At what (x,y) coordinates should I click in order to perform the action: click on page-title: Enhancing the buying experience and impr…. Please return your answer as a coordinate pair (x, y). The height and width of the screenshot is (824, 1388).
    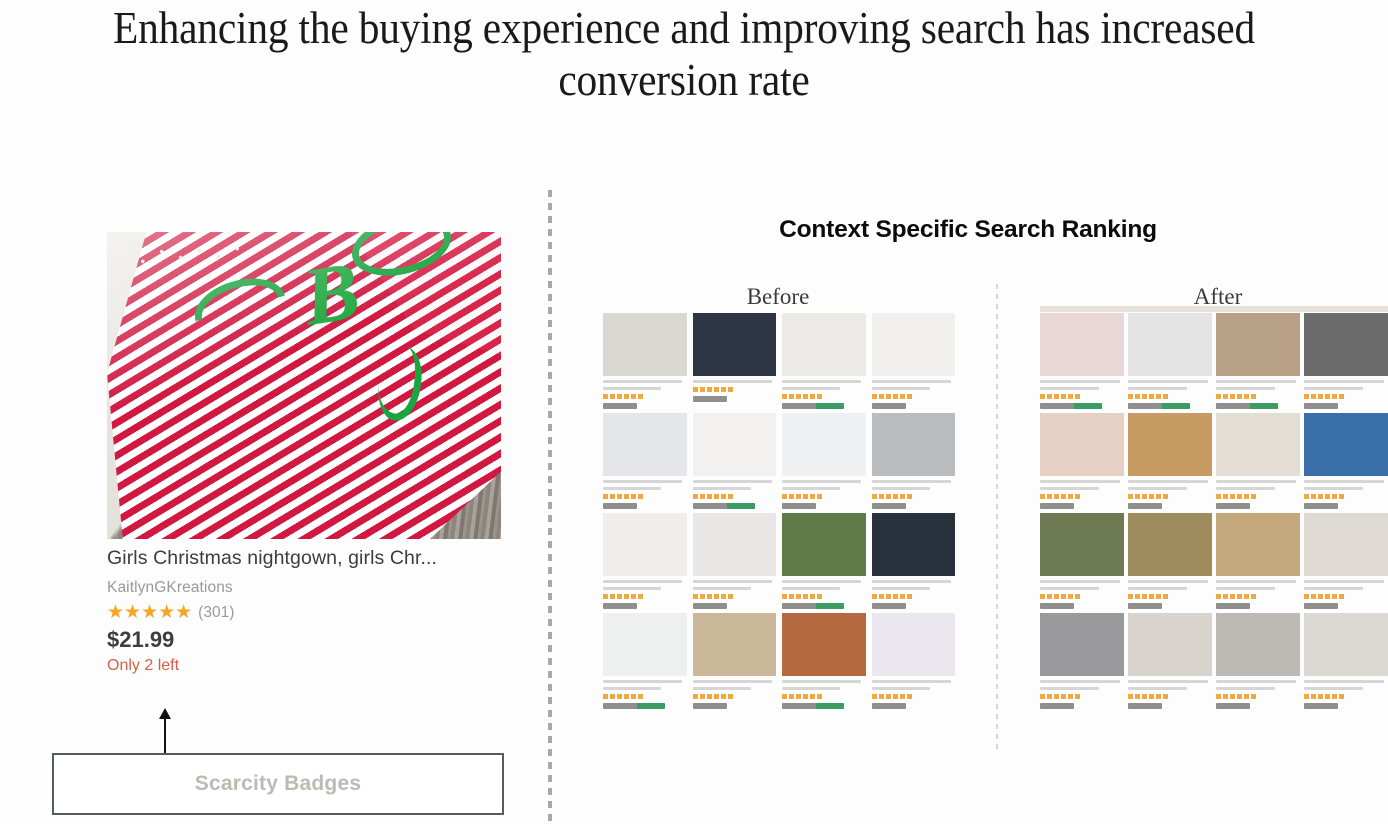
    Looking at the image, I should click on (684, 54).